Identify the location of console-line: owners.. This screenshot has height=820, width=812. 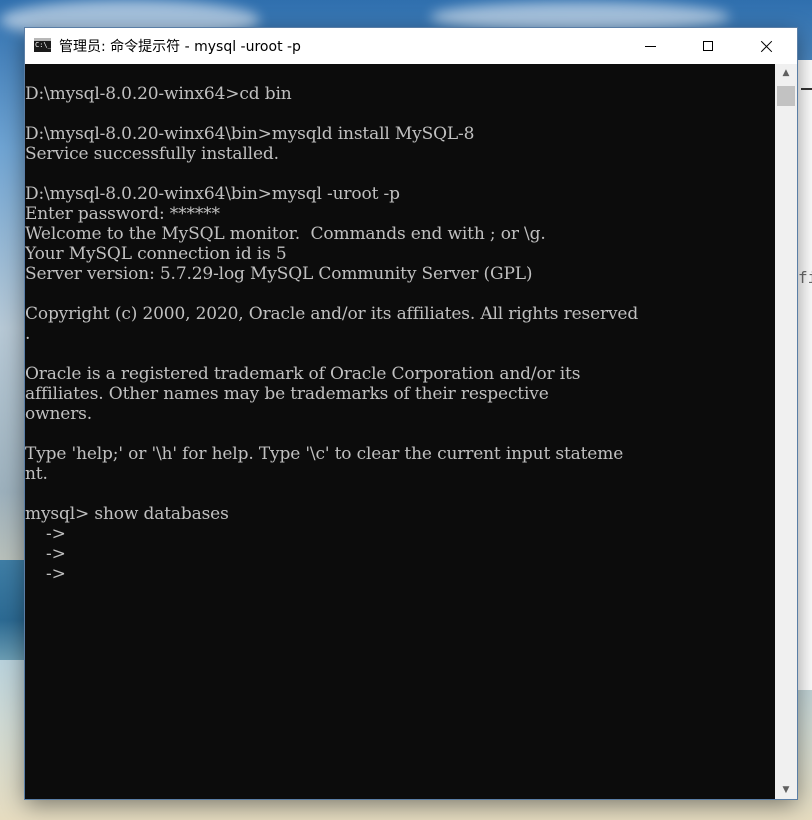
(58, 414).